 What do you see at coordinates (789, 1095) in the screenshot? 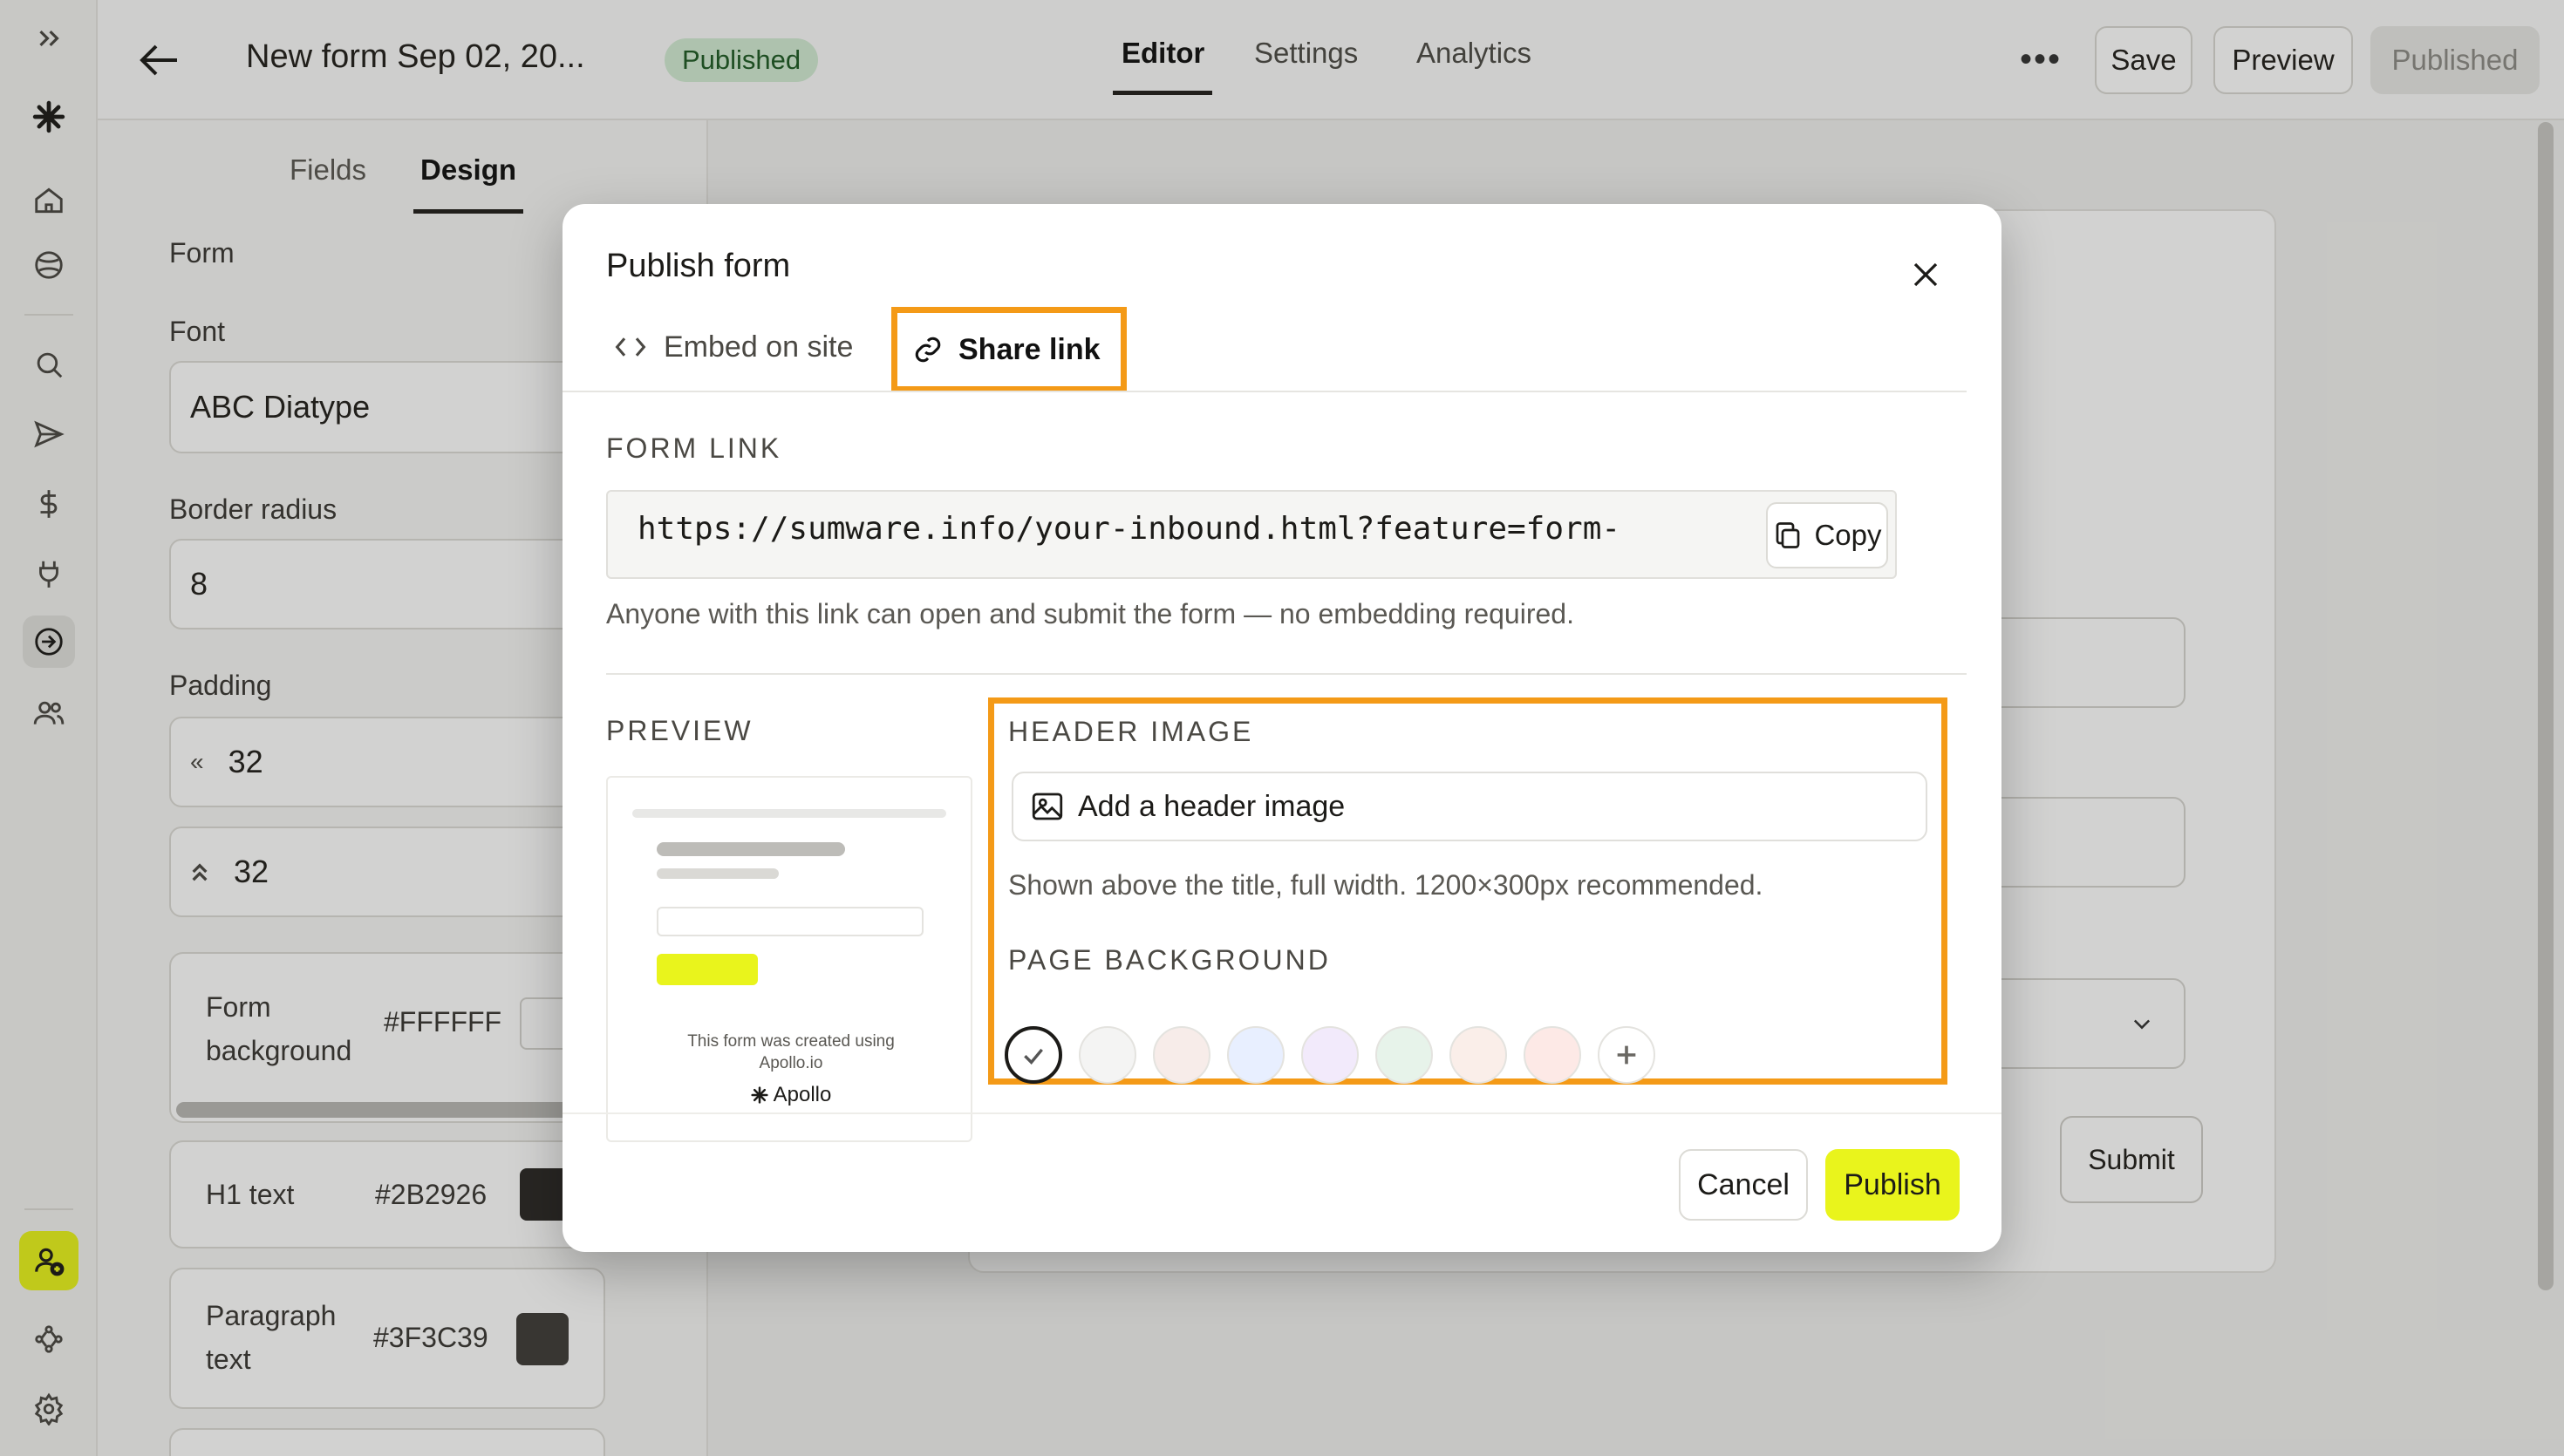
I see `preview-brand: Apollo` at bounding box center [789, 1095].